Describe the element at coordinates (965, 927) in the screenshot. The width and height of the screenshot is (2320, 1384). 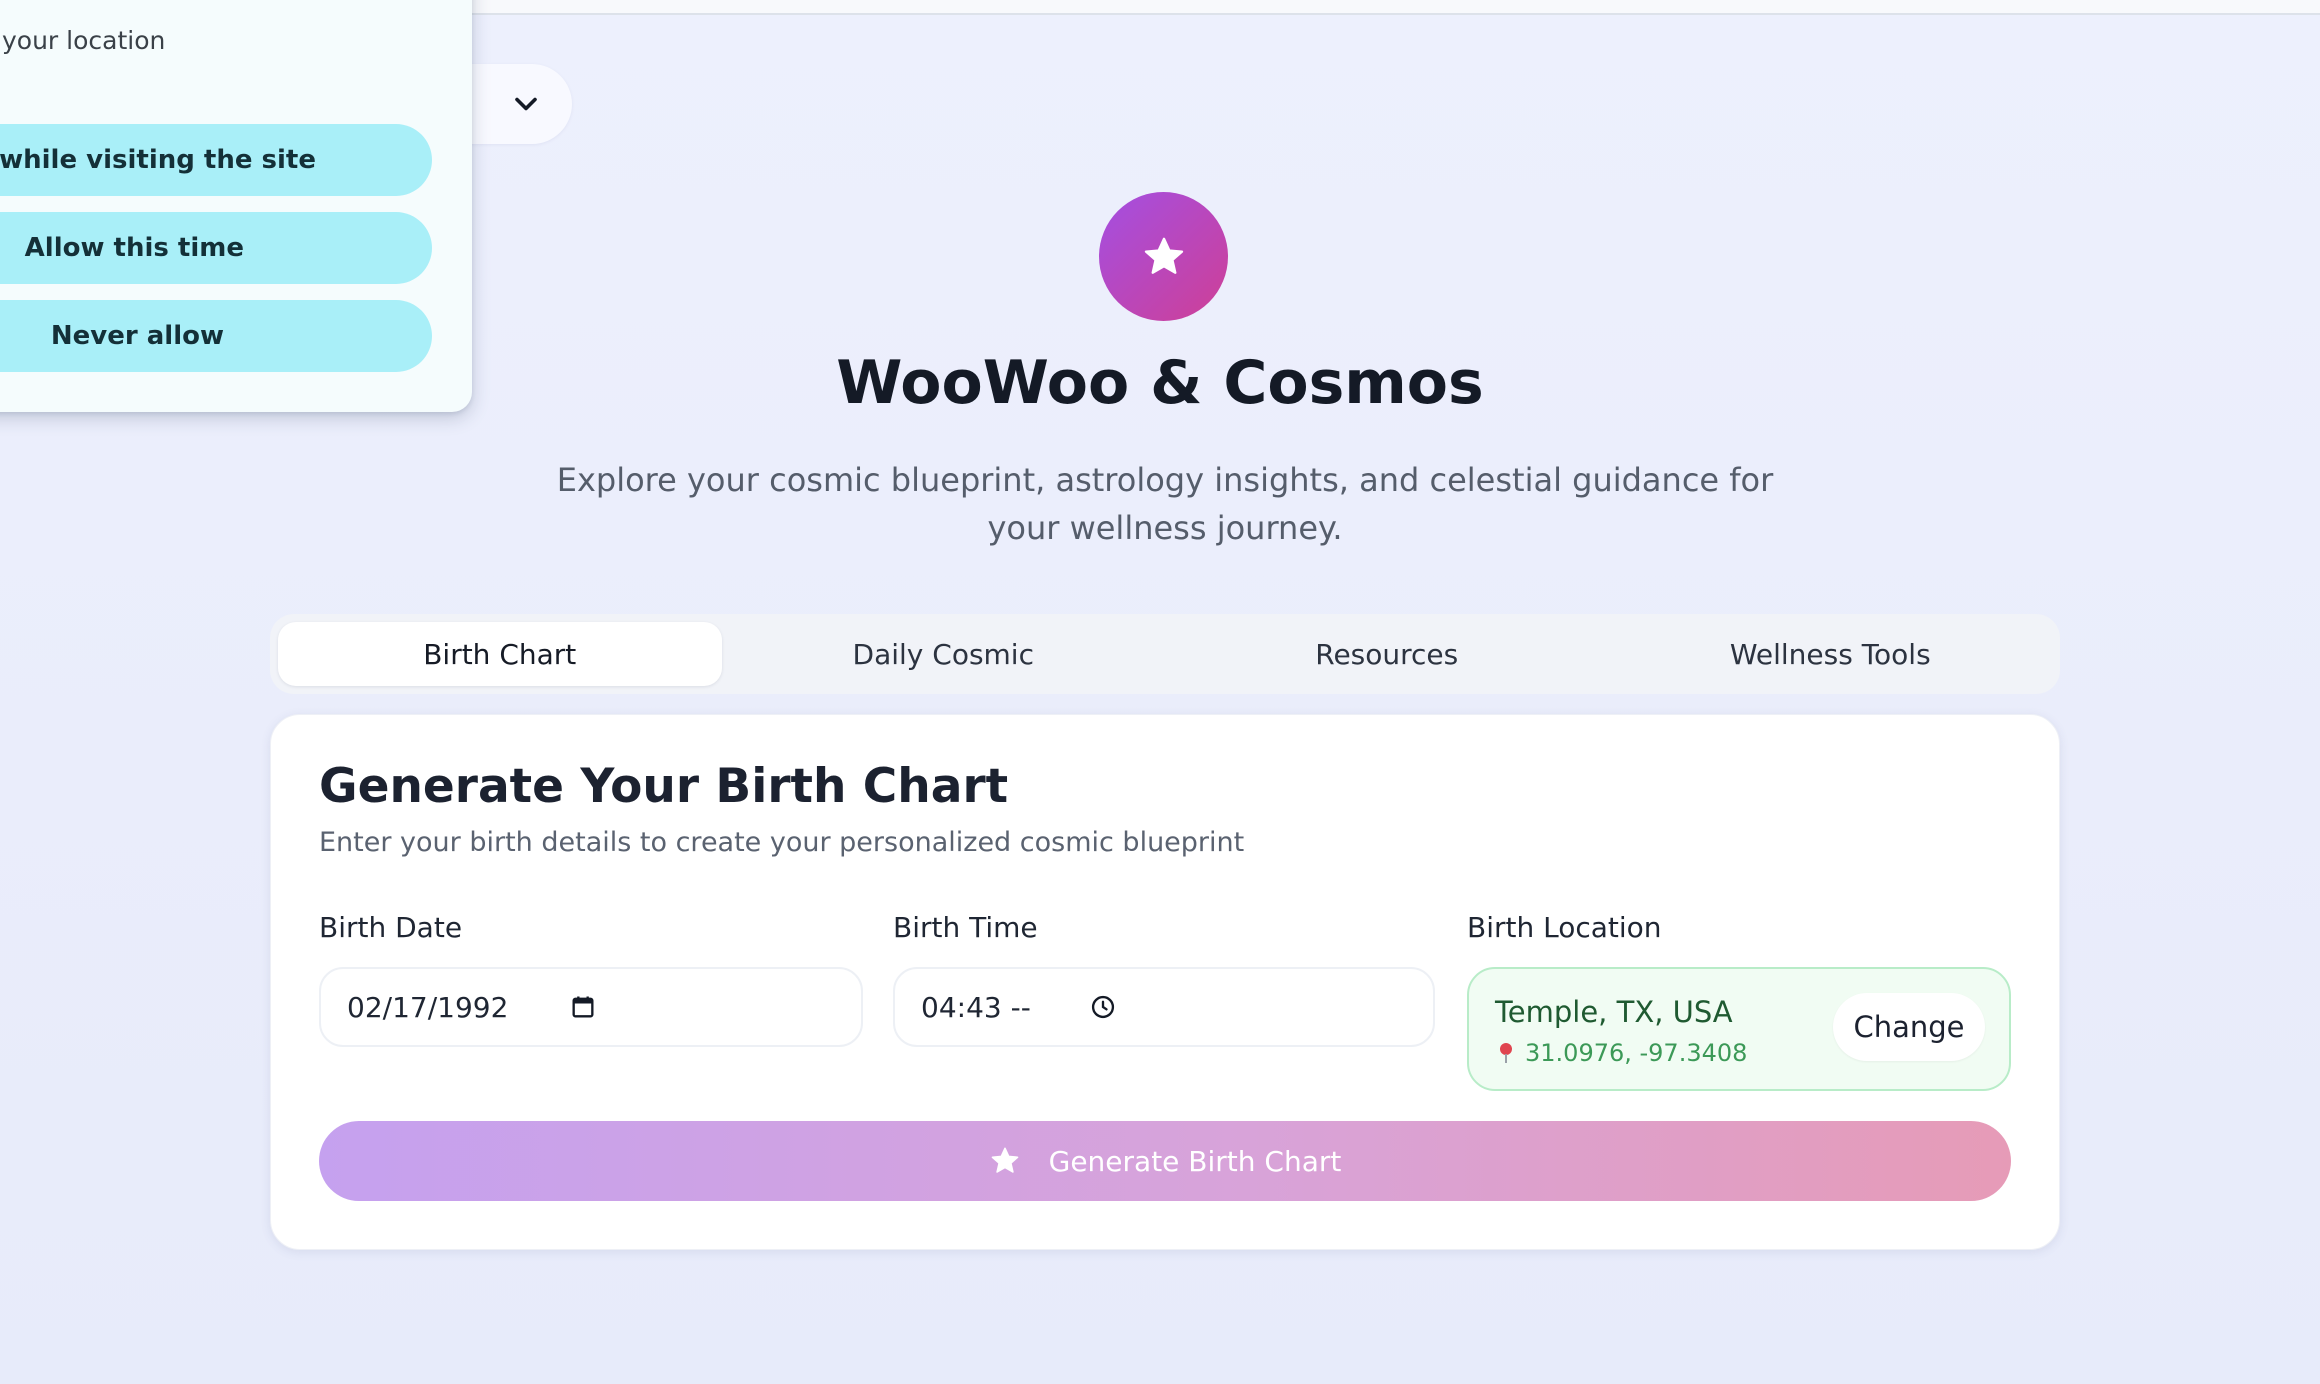
I see `birth-time-label: Birth Time` at that location.